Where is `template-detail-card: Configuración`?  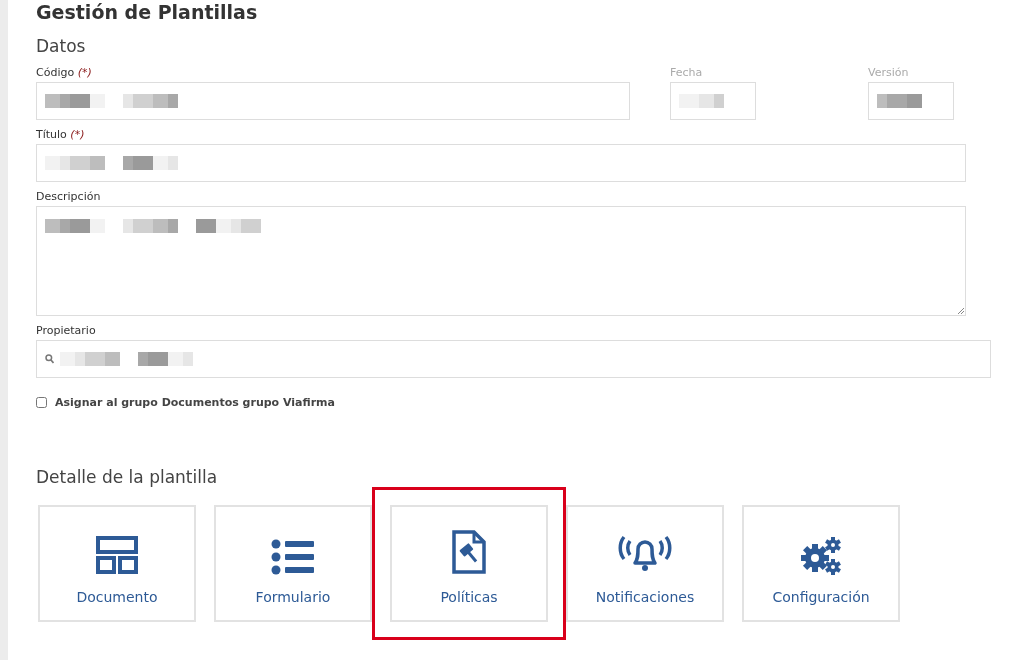 template-detail-card: Configuración is located at coordinates (821, 563).